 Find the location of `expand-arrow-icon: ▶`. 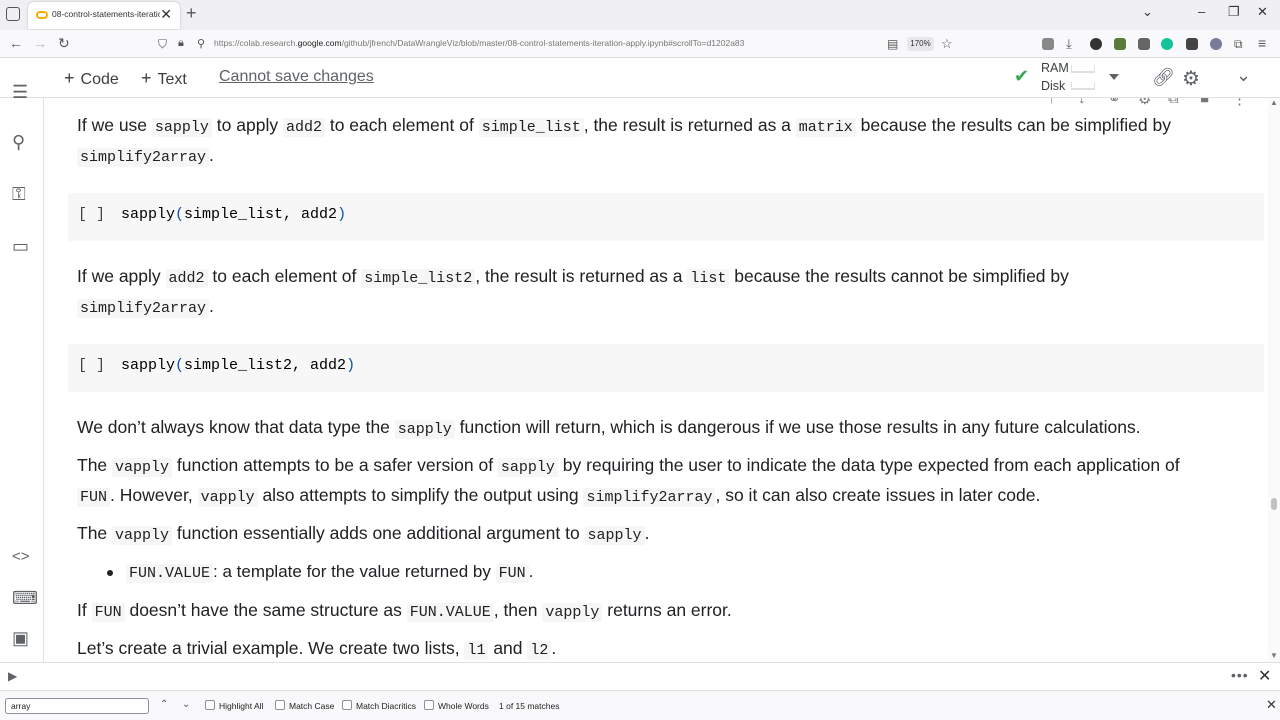

expand-arrow-icon: ▶ is located at coordinates (12, 676).